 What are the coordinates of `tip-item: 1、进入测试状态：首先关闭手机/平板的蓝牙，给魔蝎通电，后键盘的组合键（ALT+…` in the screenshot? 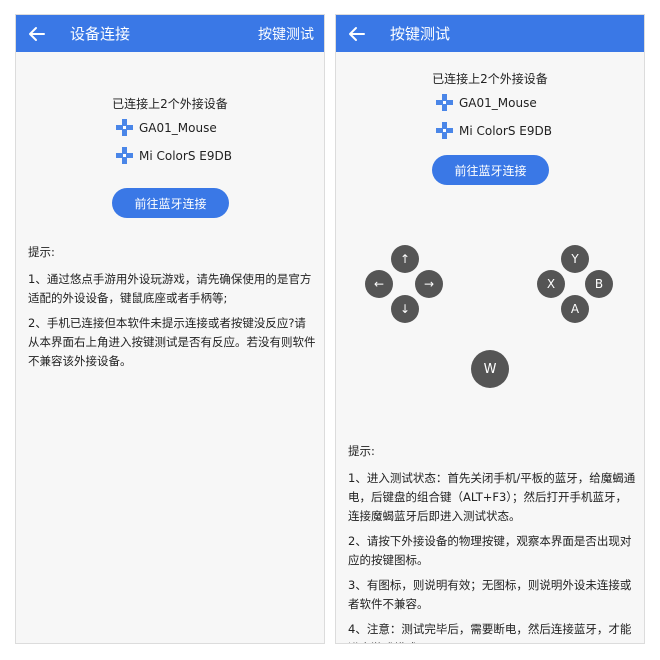 It's located at (492, 497).